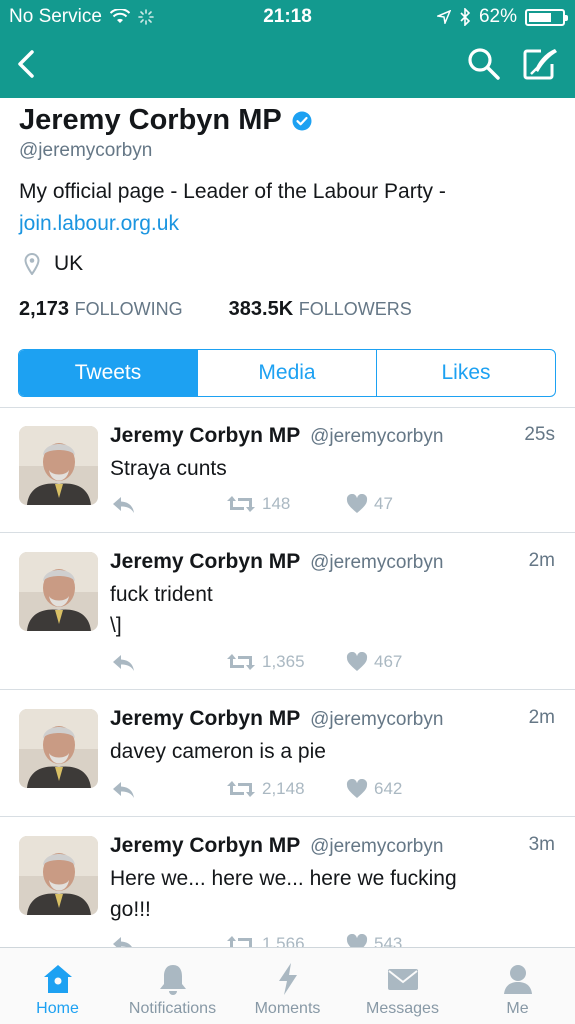  Describe the element at coordinates (261, 309) in the screenshot. I see `followers-count: 383.5K` at that location.